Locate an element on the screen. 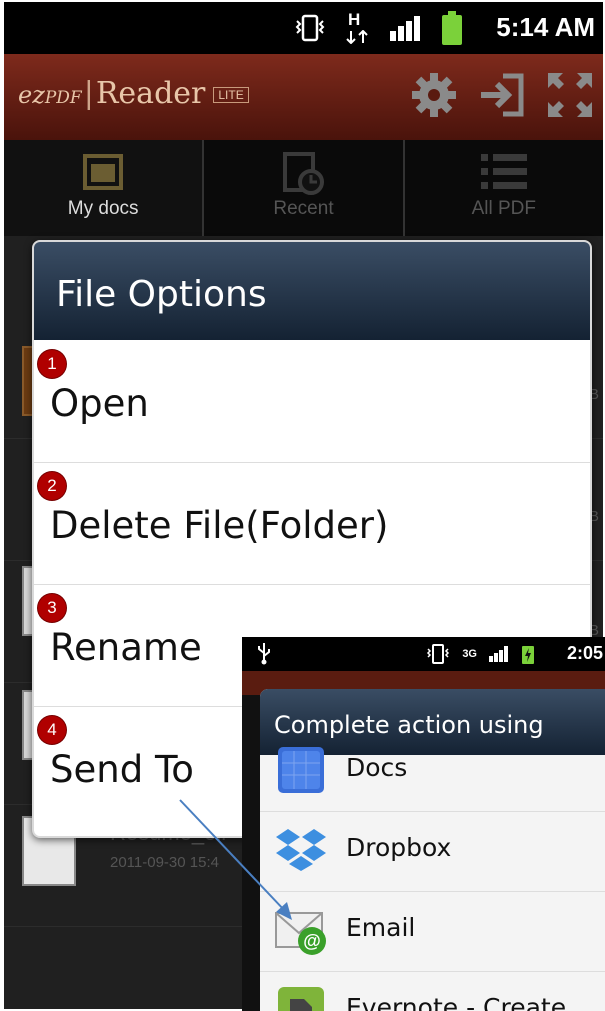  tab-label-recent: Recent is located at coordinates (303, 208).